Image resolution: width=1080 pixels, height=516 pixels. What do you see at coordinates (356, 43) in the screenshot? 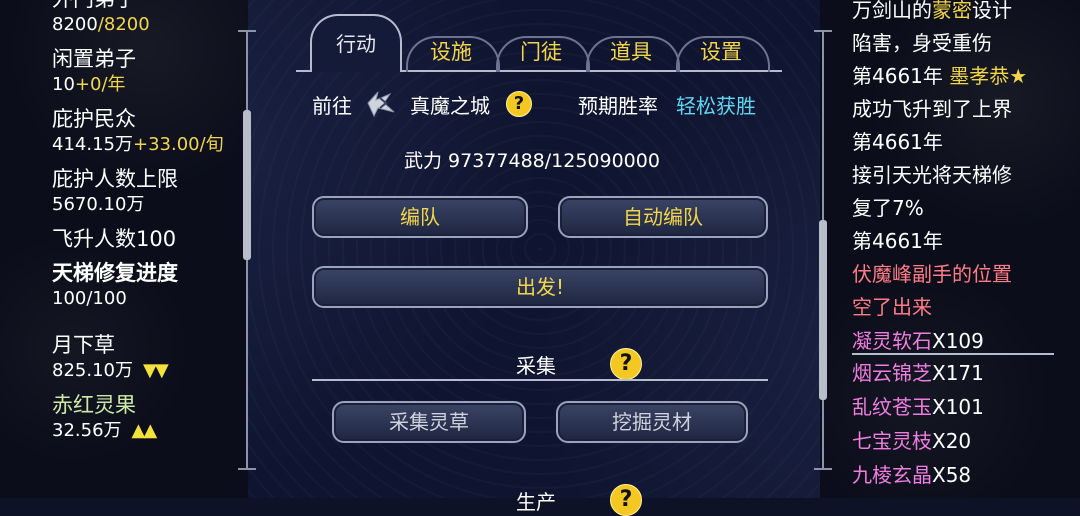
I see `tab-action: 行动` at bounding box center [356, 43].